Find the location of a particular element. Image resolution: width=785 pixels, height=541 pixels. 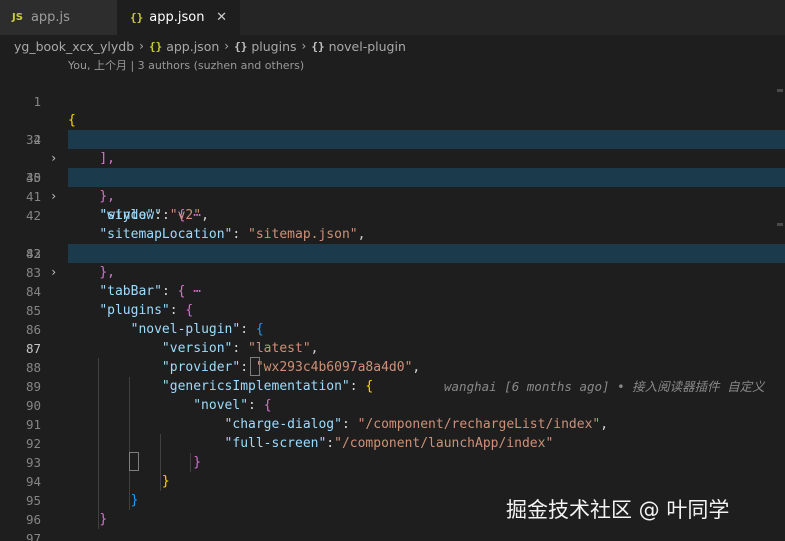

line-number: 97 is located at coordinates (33, 536).